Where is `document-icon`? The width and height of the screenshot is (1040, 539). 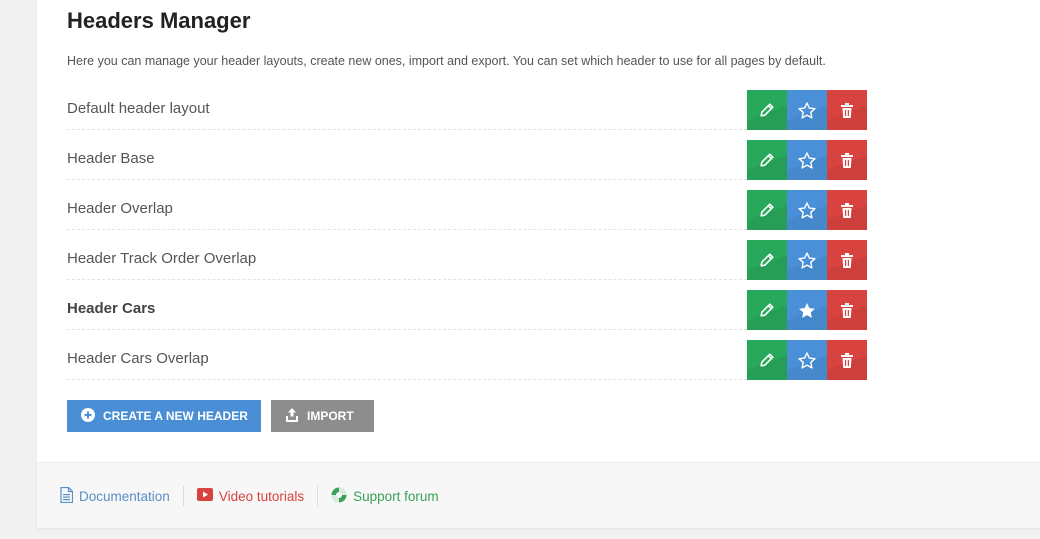
document-icon is located at coordinates (67, 496).